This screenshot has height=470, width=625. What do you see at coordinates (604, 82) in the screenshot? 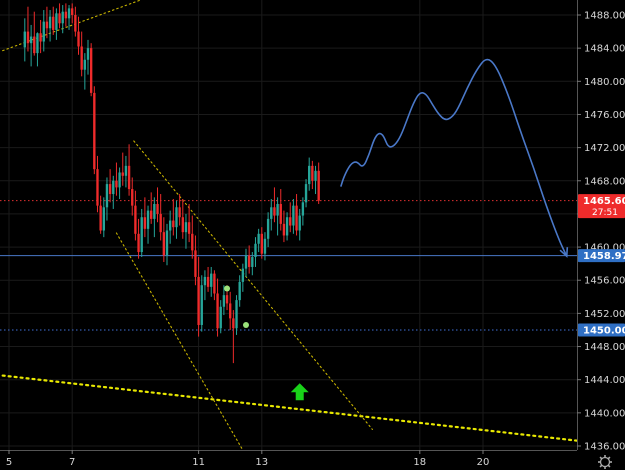
I see `y-tick-label: 1480.00` at bounding box center [604, 82].